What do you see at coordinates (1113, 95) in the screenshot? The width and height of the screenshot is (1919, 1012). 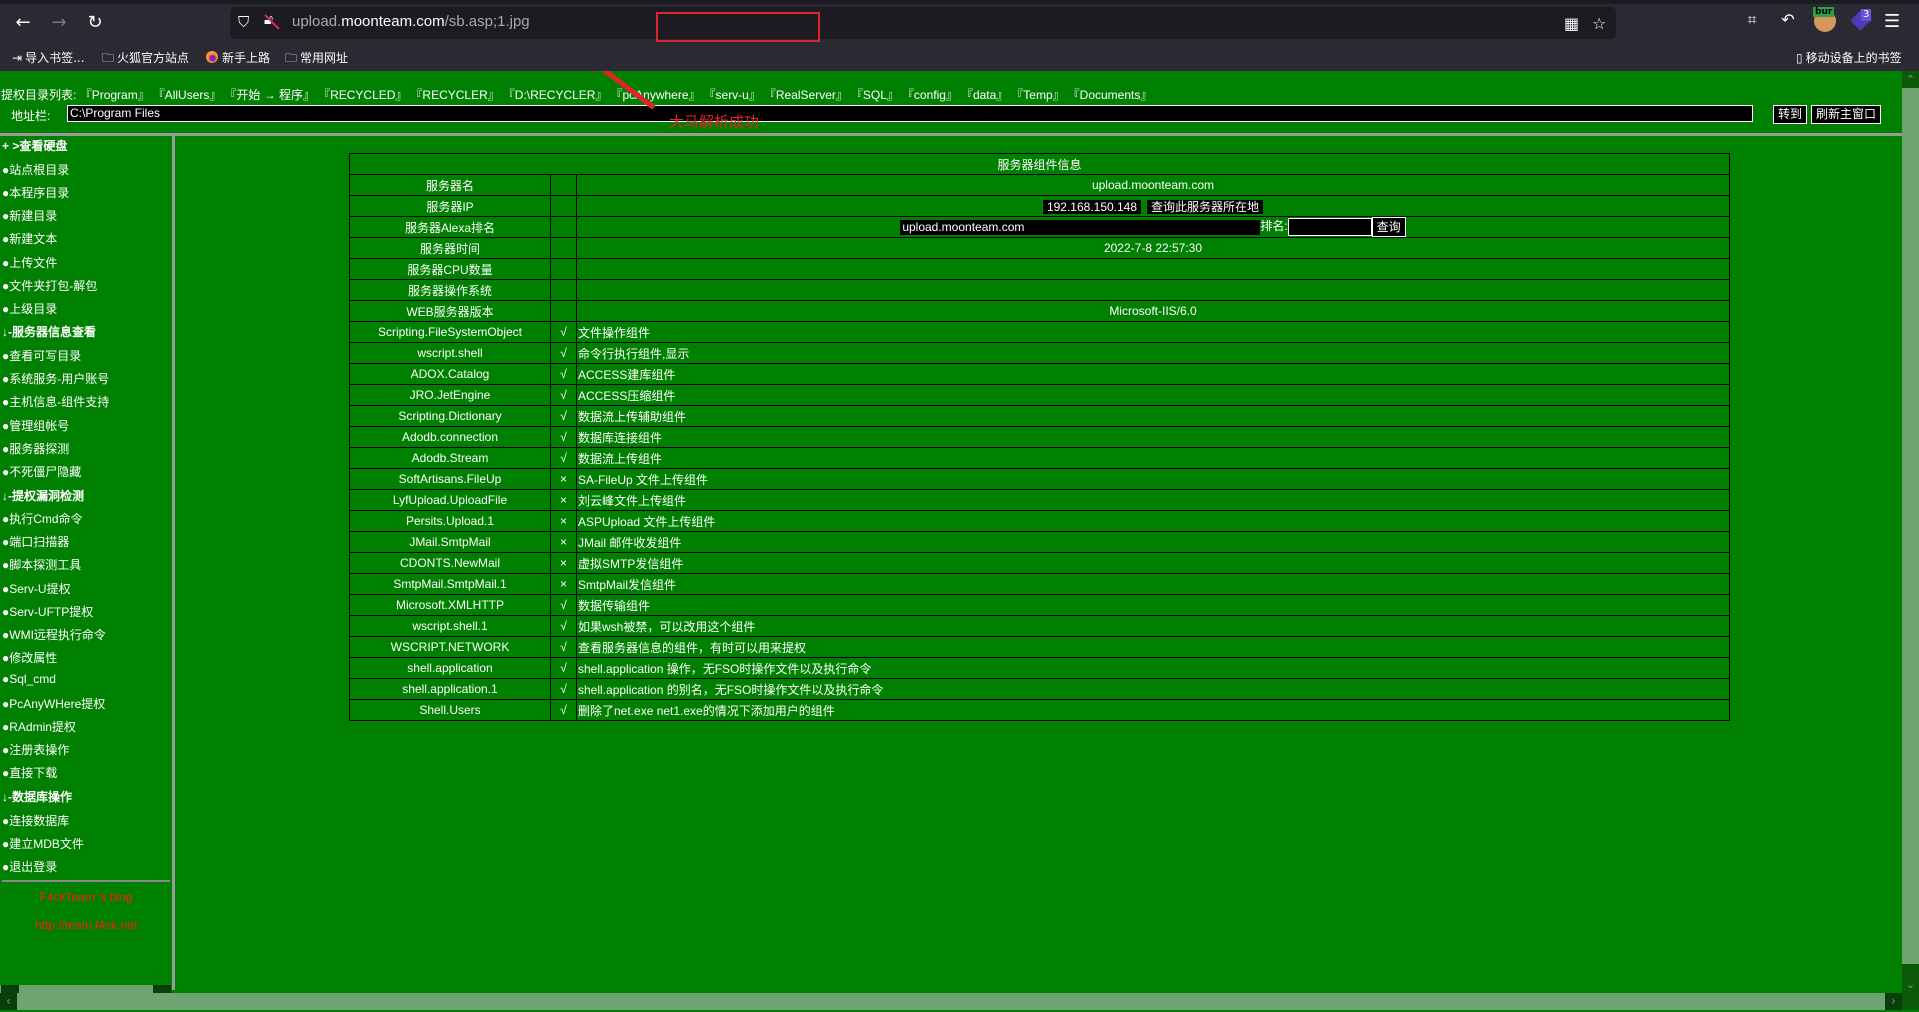 I see `dir-link: 『Documents』` at bounding box center [1113, 95].